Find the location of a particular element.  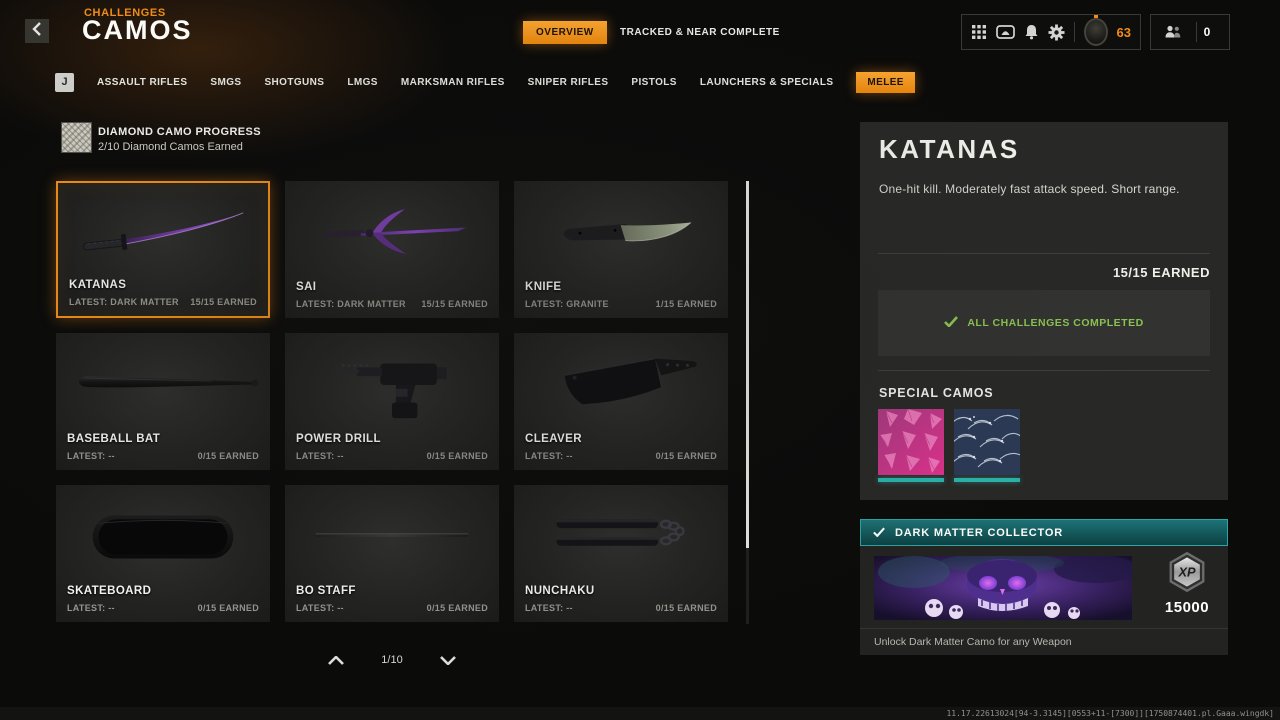

sai-art is located at coordinates (392, 232).